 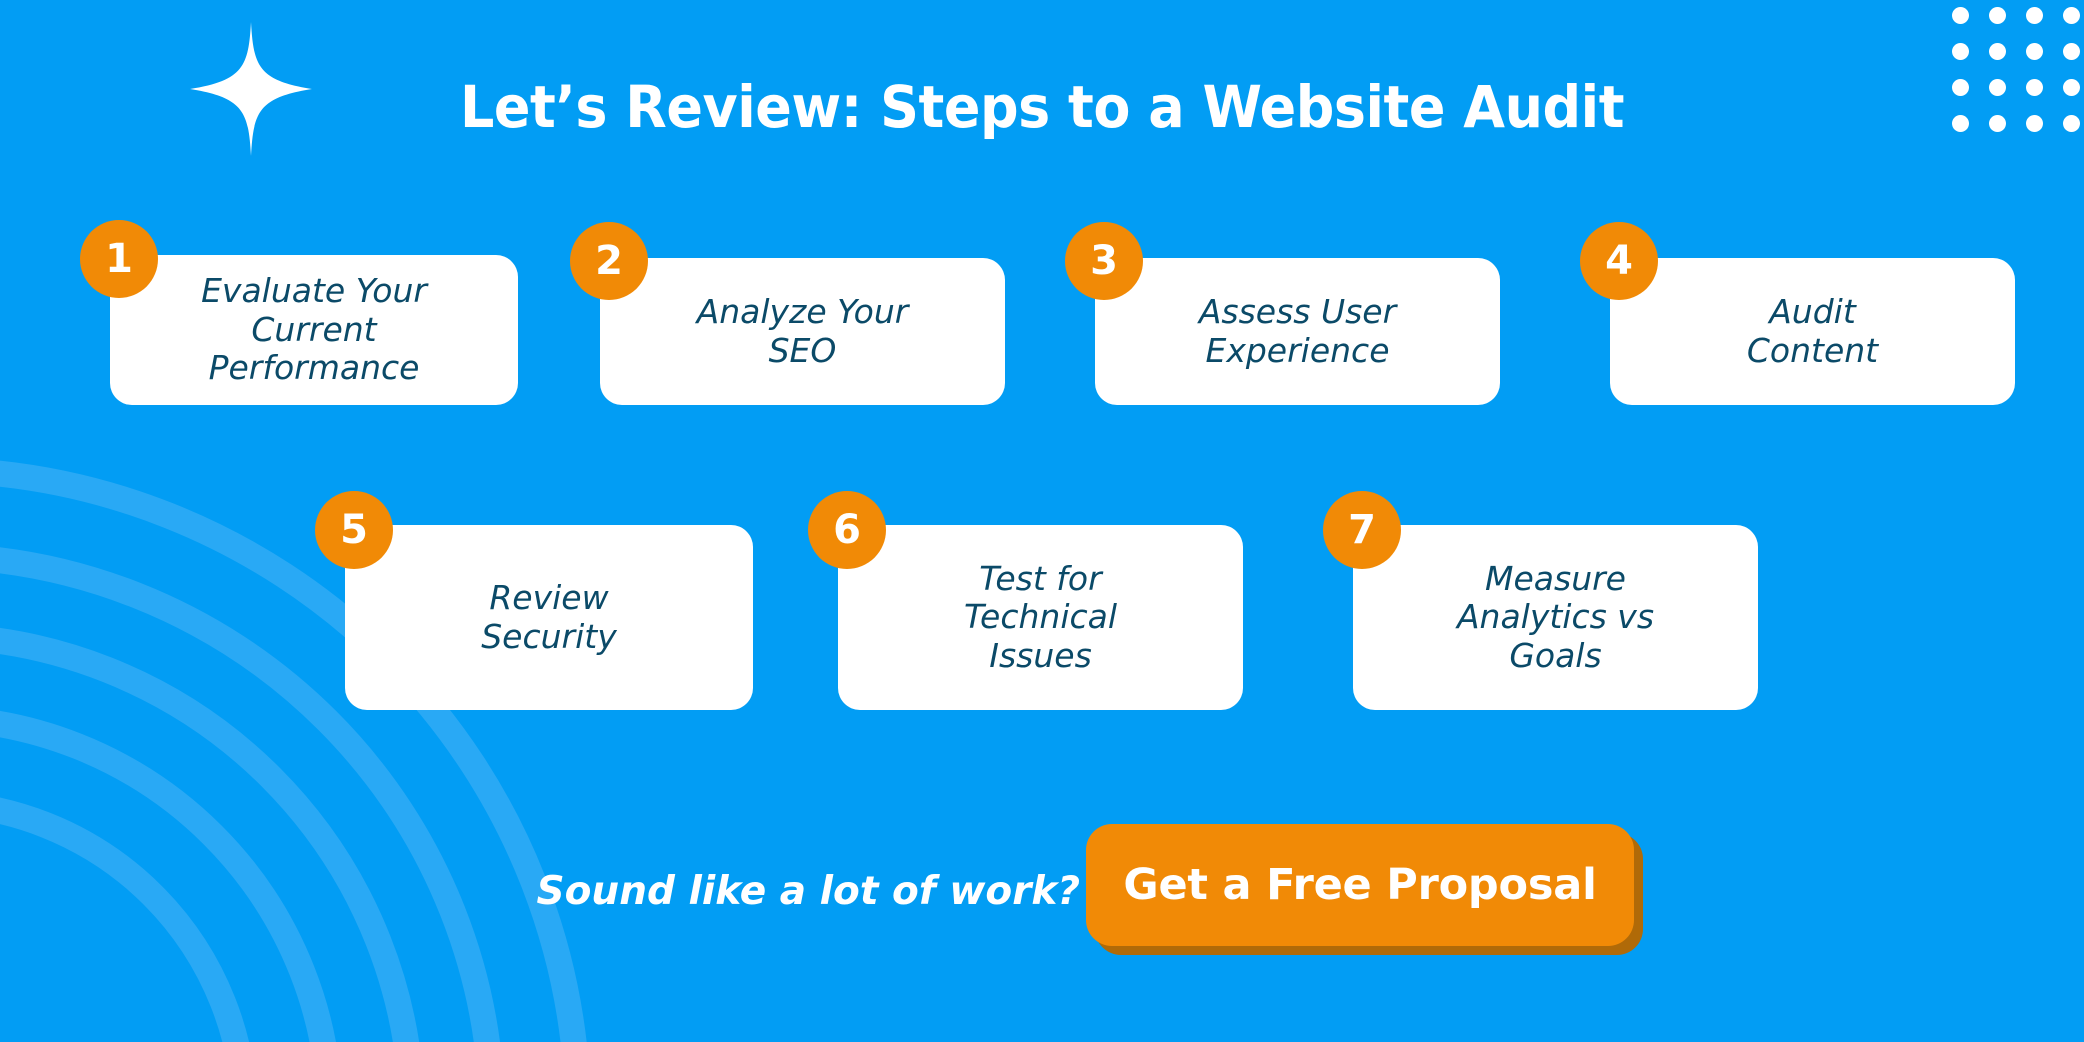 I want to click on page-title: Let’s Review: Steps to a Website Audit, so click(x=1042, y=107).